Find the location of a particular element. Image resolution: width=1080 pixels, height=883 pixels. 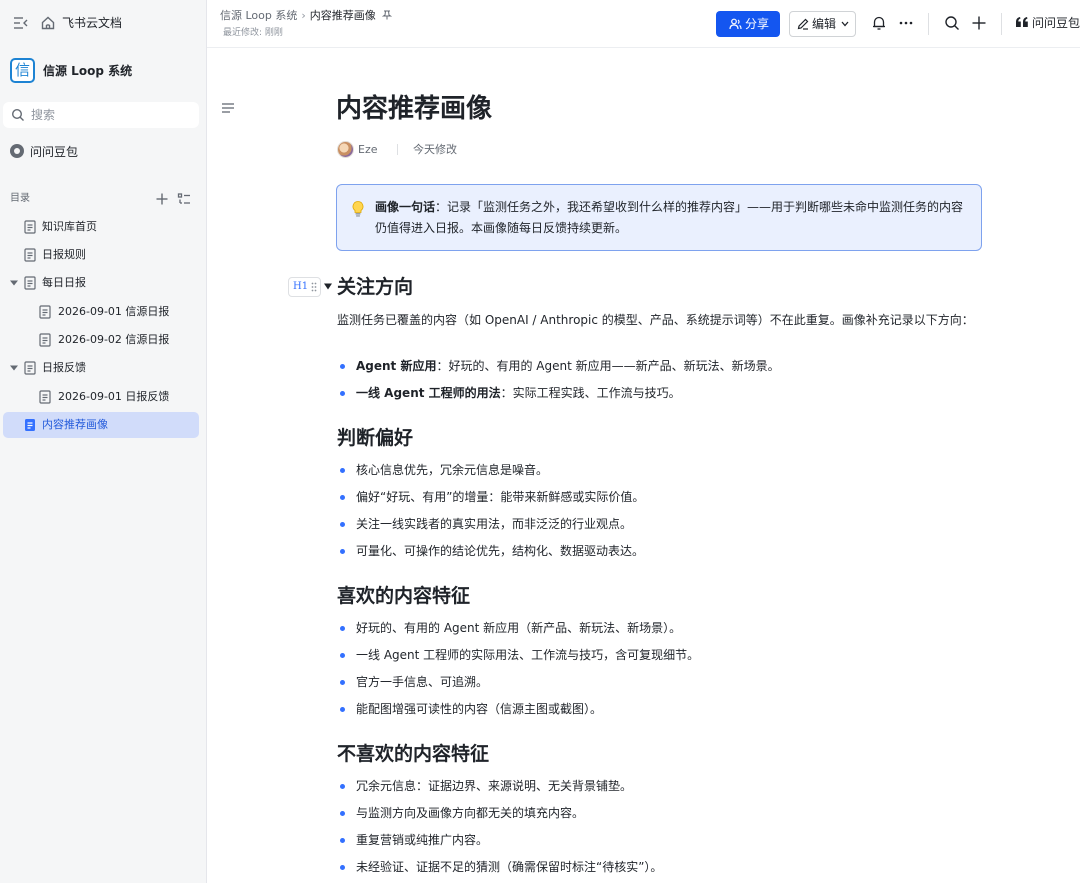

sidebar-item-feedback-0901: 2026-09-01 日报反馈 is located at coordinates (101, 397).